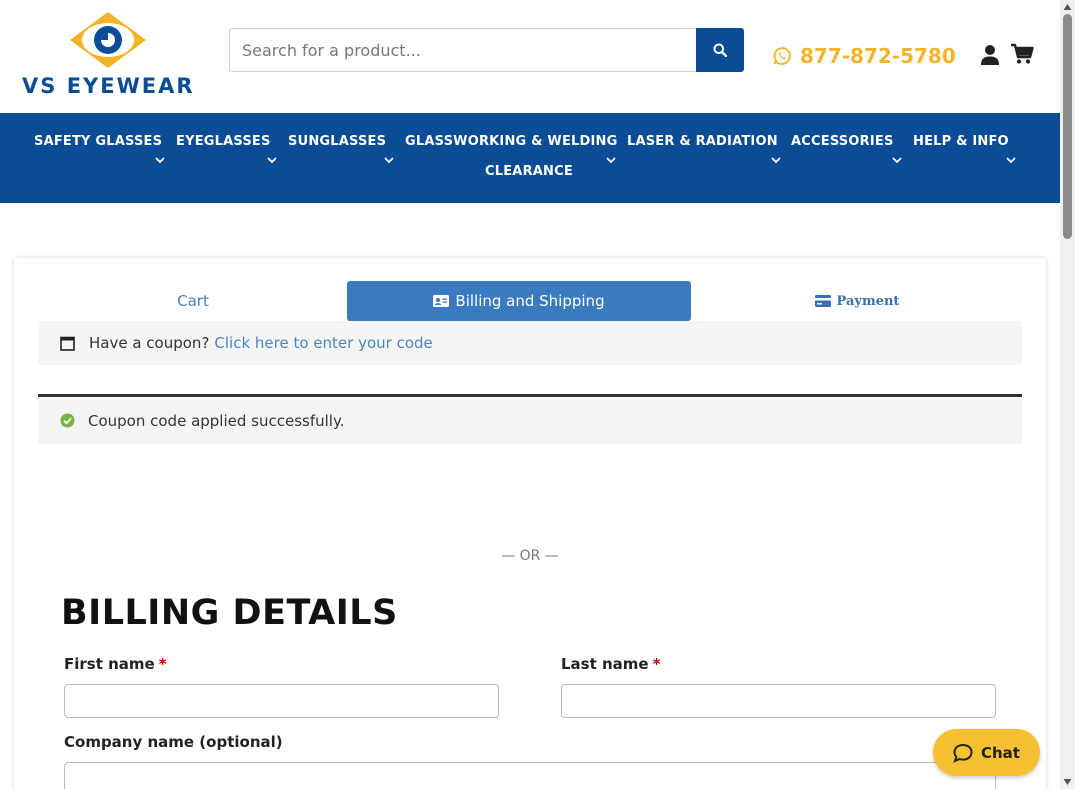 This screenshot has height=789, width=1075. I want to click on label-text: Last name, so click(605, 664).